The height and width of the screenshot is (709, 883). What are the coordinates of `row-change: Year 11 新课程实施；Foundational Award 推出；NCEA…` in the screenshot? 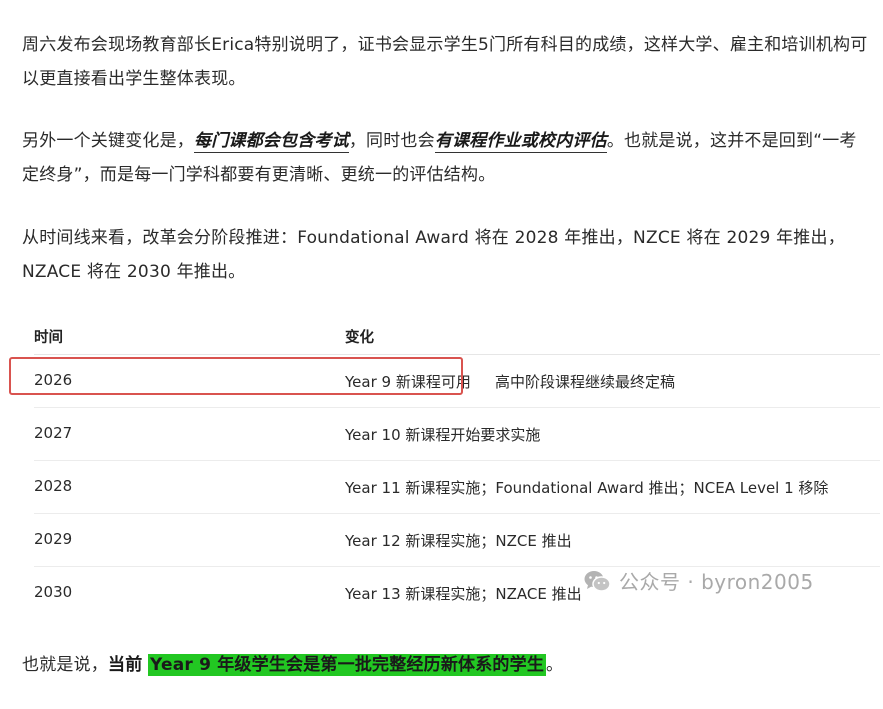 It's located at (587, 488).